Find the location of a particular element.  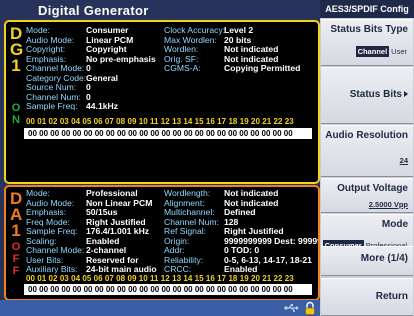

field-label: Sample Freq: is located at coordinates (52, 106).